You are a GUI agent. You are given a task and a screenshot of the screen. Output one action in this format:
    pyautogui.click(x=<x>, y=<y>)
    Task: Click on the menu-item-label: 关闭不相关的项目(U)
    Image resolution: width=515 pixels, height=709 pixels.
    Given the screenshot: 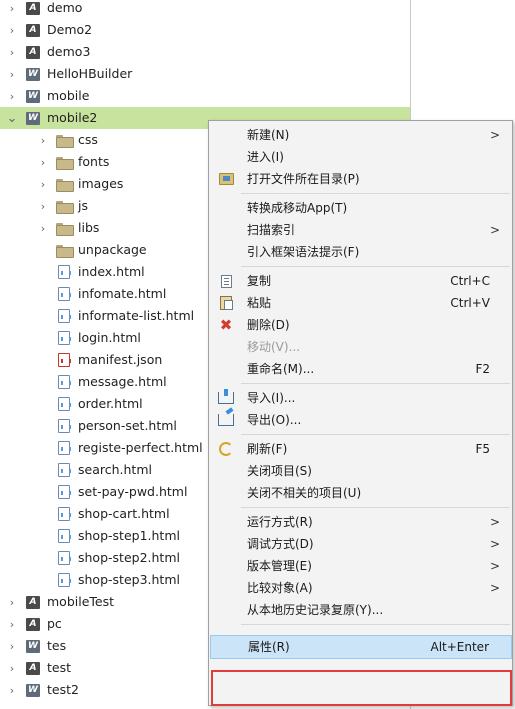 What is the action you would take?
    pyautogui.click(x=304, y=493)
    